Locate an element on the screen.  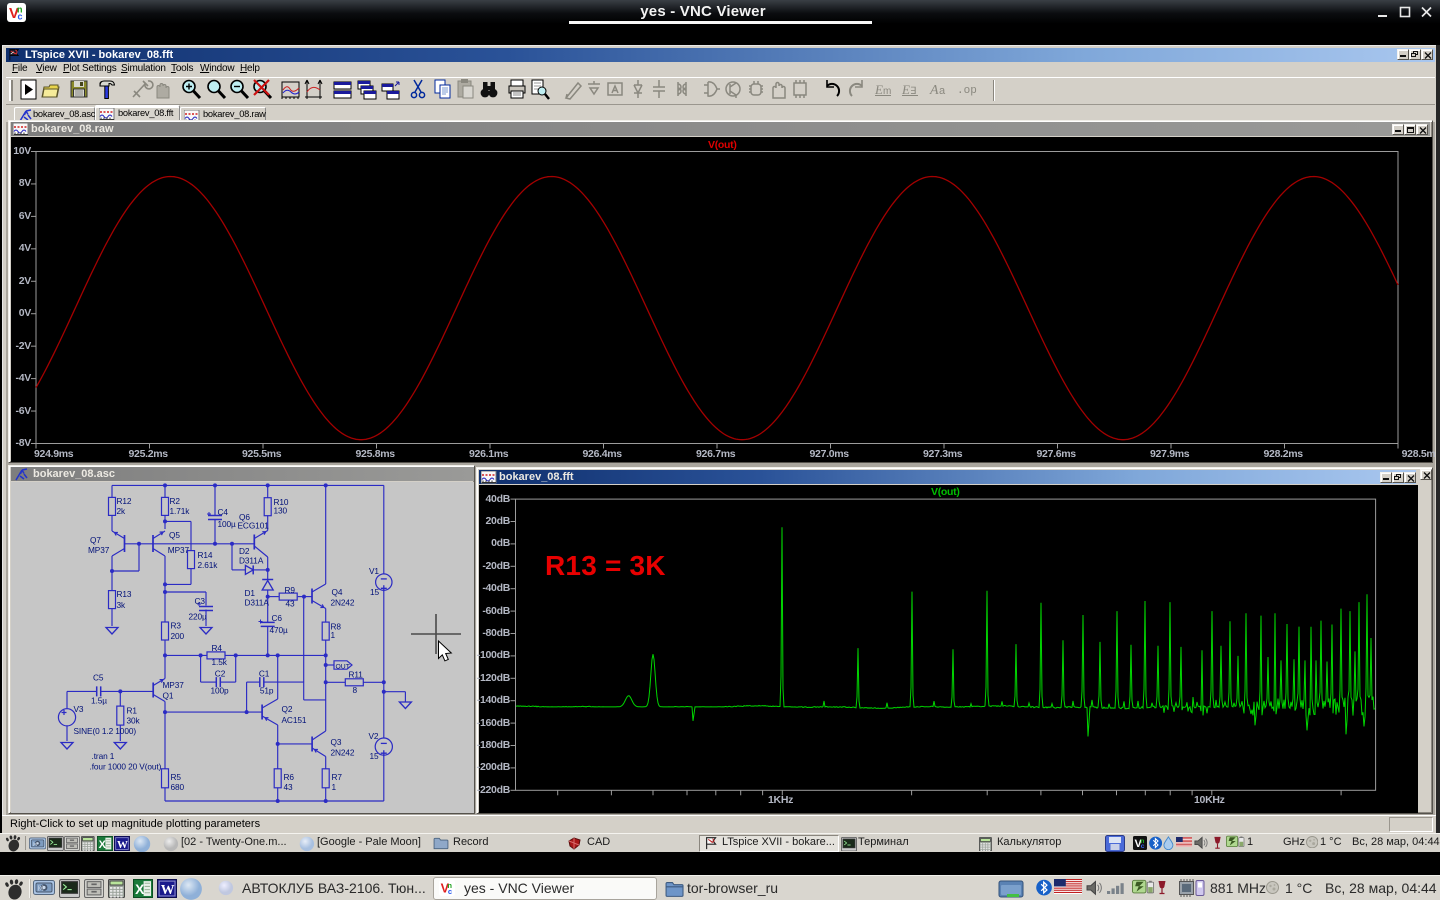
svg-text: C4 is located at coordinates (223, 512).